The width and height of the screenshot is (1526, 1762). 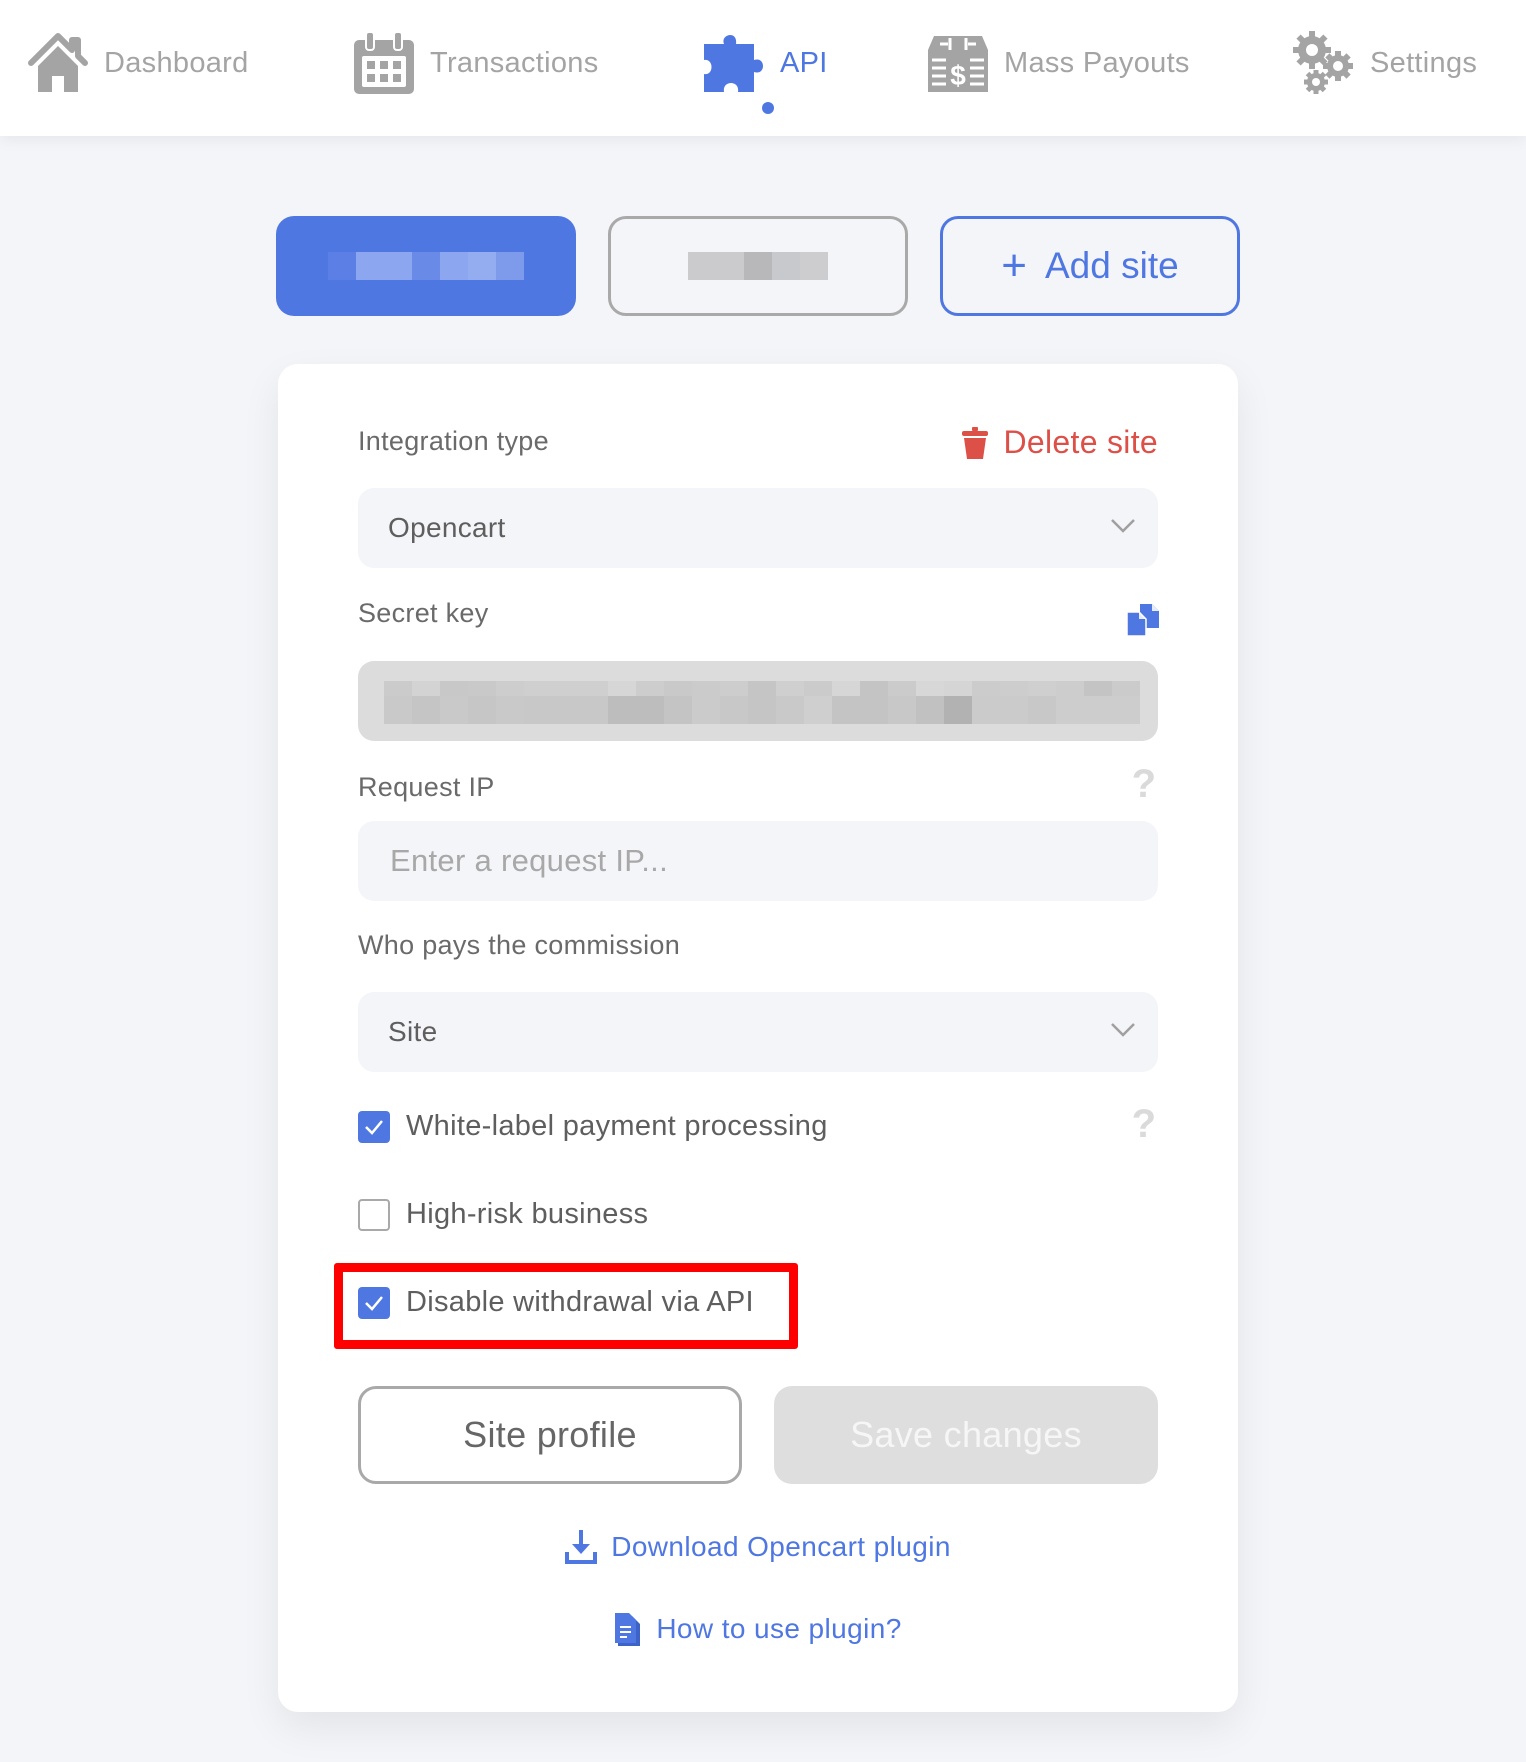 I want to click on white-label-checkbox, so click(x=374, y=1126).